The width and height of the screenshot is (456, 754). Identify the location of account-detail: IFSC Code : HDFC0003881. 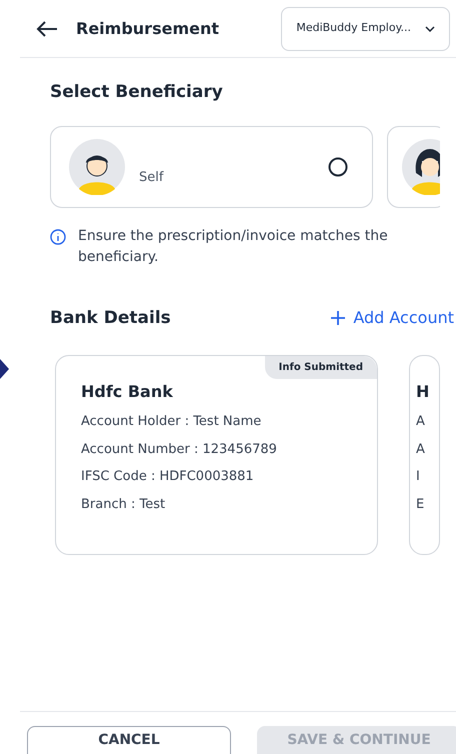
(168, 477).